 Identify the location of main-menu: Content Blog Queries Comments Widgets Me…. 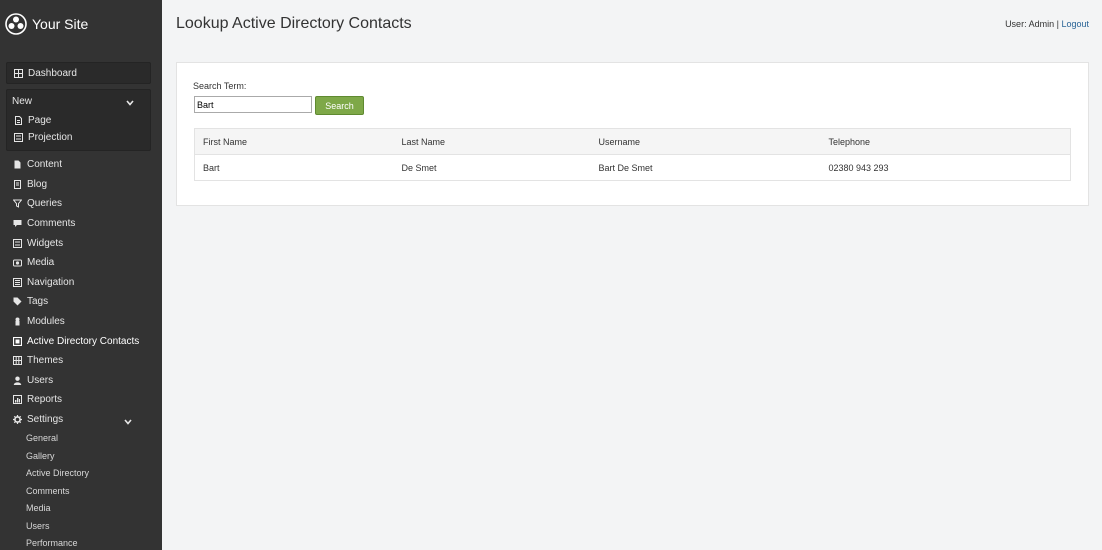
(81, 352).